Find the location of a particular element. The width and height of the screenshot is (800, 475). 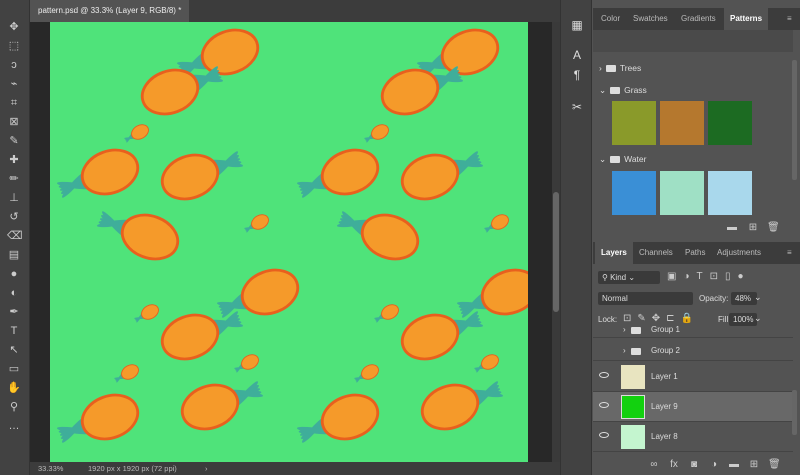

tab-paths: Paths is located at coordinates (695, 253).